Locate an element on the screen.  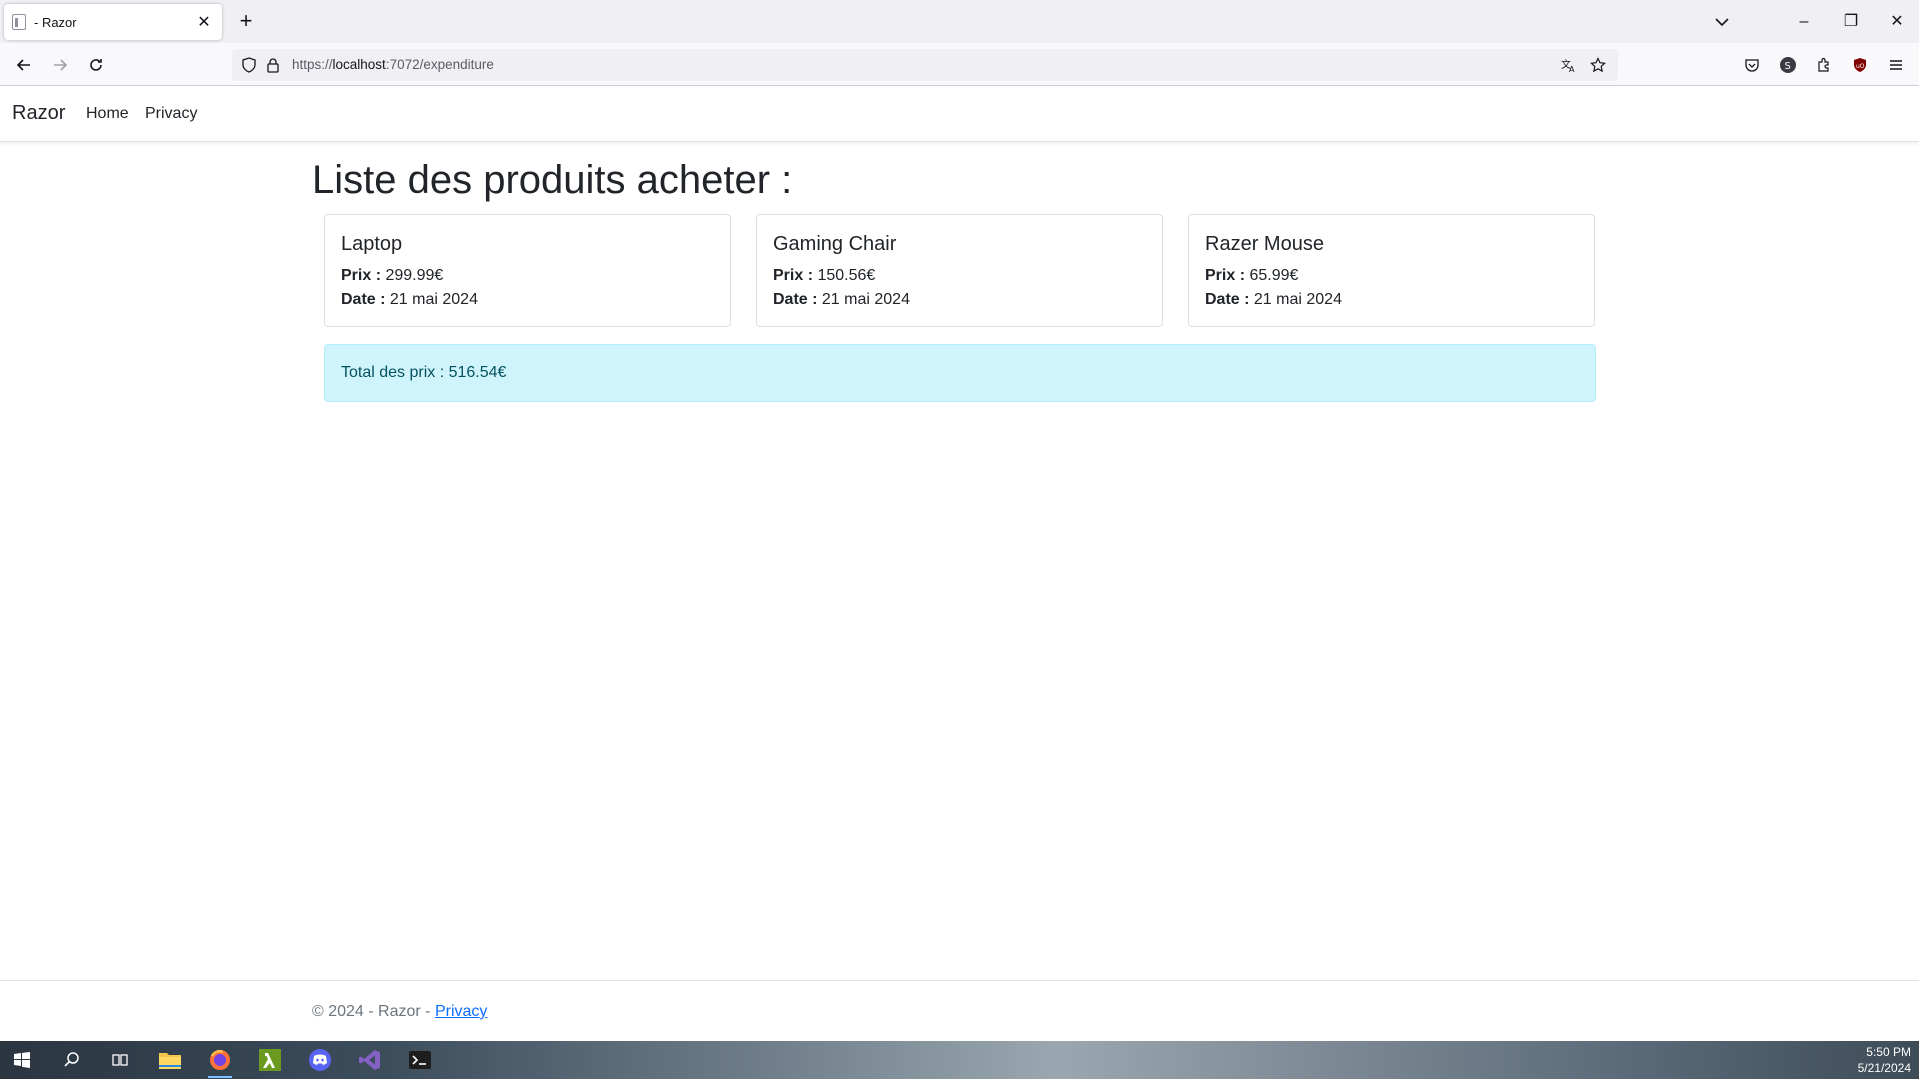
footer-privacy-link: Privacy is located at coordinates (461, 1011).